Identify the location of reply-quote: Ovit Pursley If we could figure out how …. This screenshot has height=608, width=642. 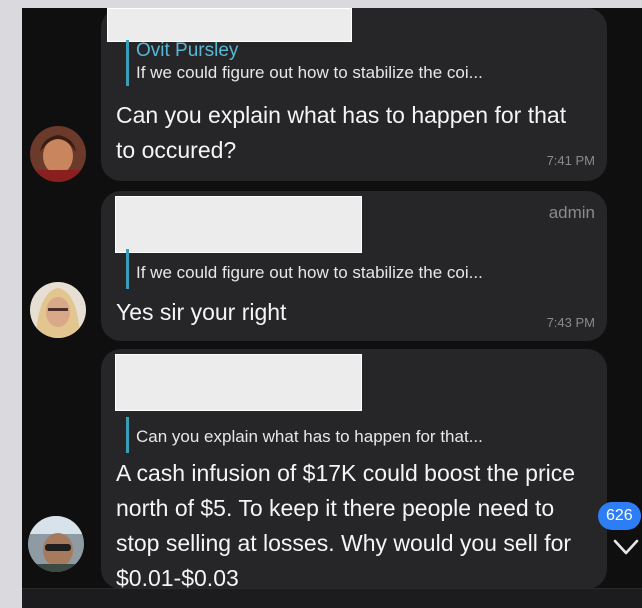
(361, 63).